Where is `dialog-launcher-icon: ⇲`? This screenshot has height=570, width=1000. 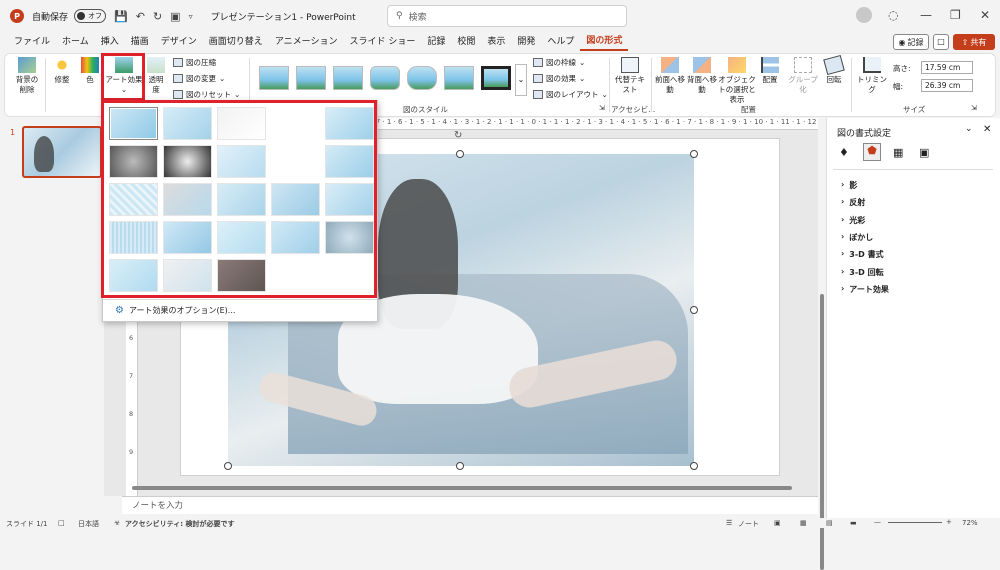
dialog-launcher-icon: ⇲ is located at coordinates (602, 108).